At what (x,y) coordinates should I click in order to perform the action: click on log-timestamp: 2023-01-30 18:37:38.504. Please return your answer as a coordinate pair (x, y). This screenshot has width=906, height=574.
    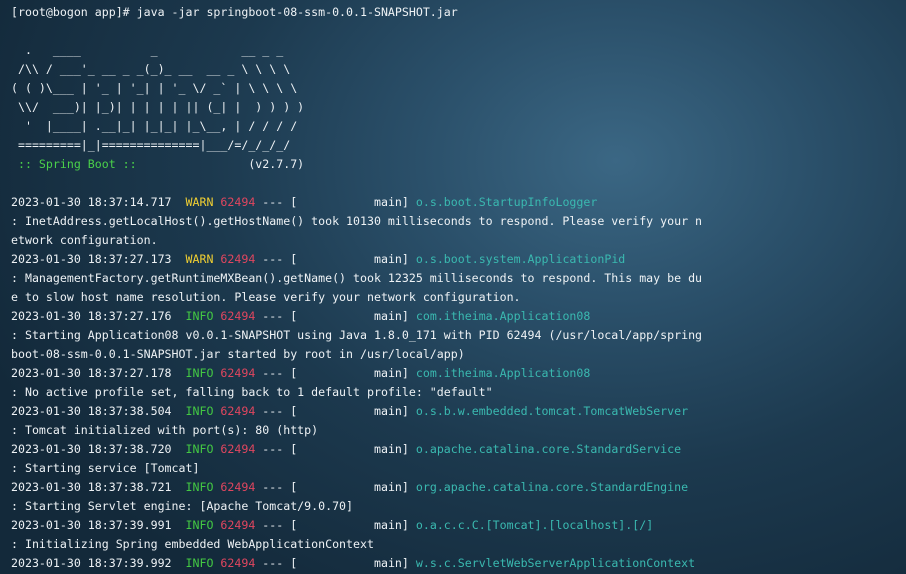
    Looking at the image, I should click on (91, 411).